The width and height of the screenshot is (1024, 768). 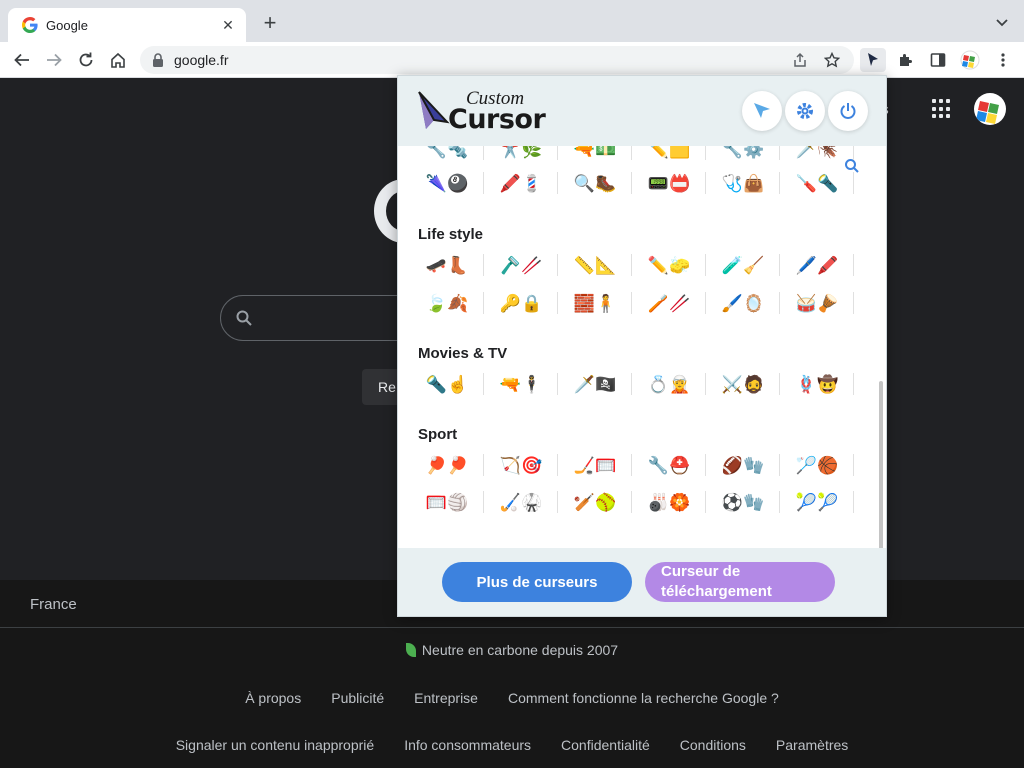 I want to click on cursor-pack: 🏒🥅, so click(x=595, y=465).